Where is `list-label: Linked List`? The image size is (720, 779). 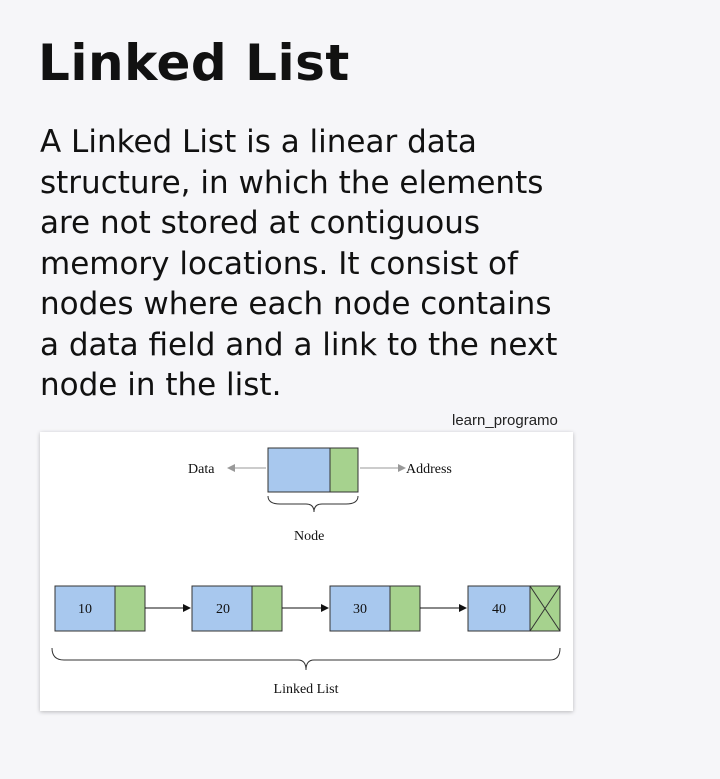
list-label: Linked List is located at coordinates (306, 689).